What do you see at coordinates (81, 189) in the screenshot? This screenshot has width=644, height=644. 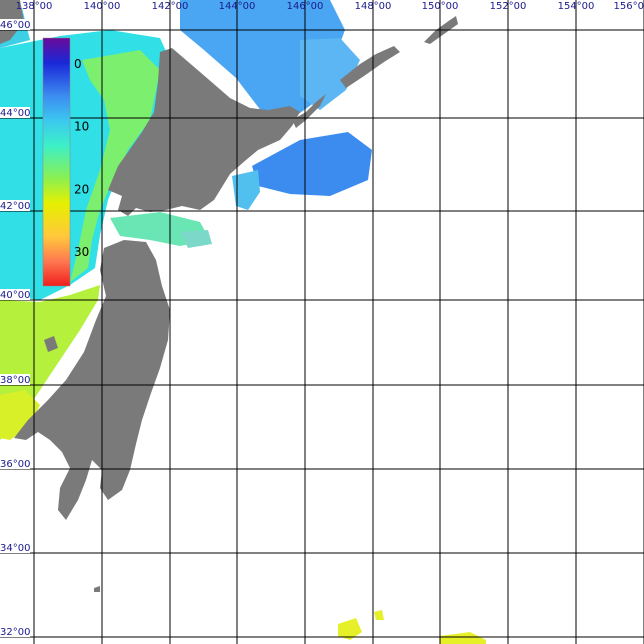 I see `colorbar-value-label: 20` at bounding box center [81, 189].